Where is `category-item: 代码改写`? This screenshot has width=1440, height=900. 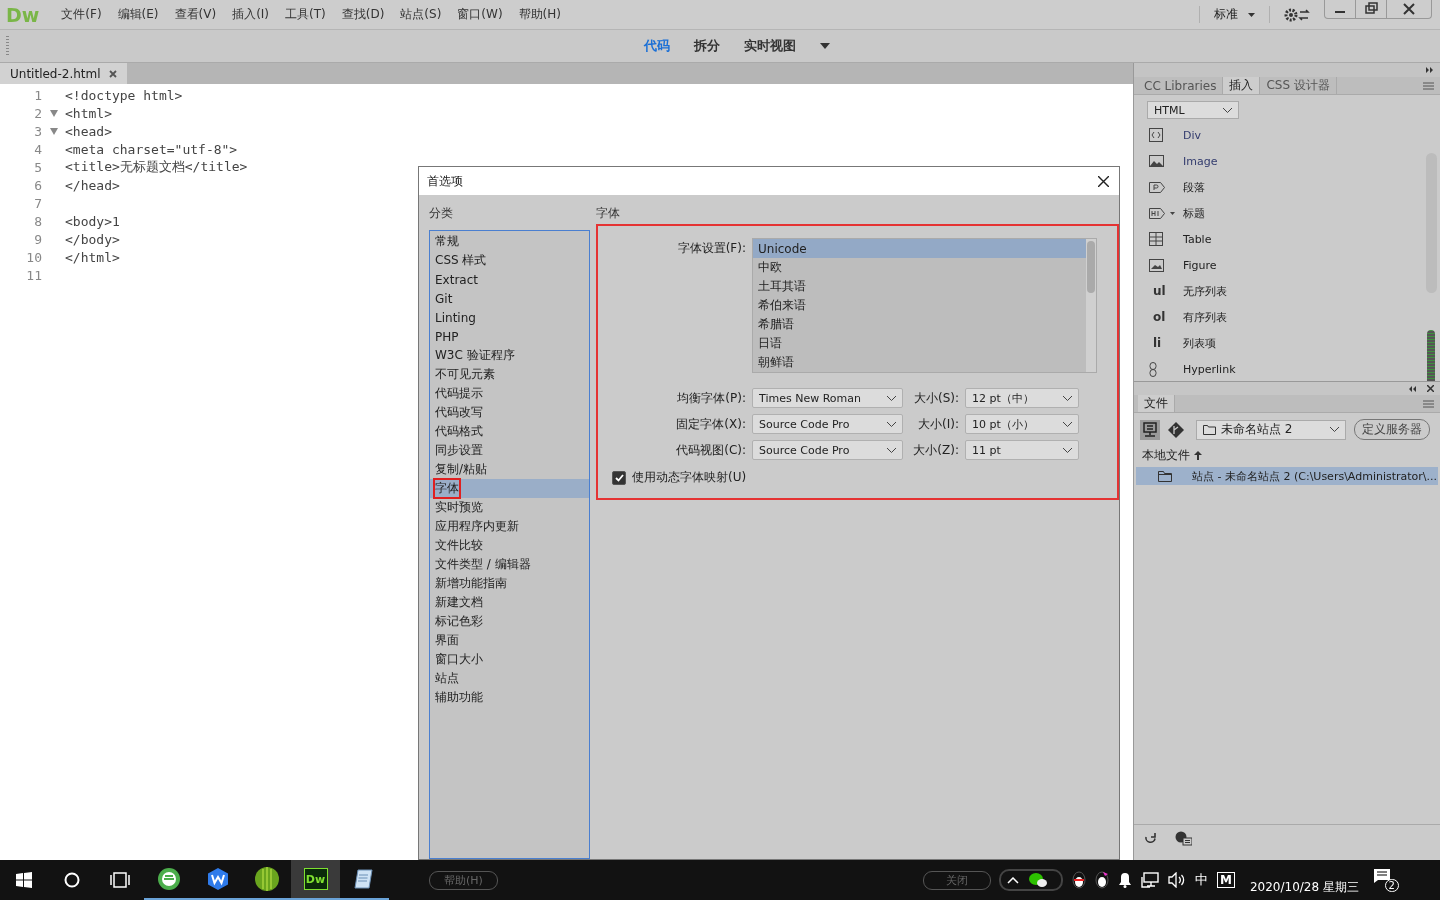
category-item: 代码改写 is located at coordinates (509, 412).